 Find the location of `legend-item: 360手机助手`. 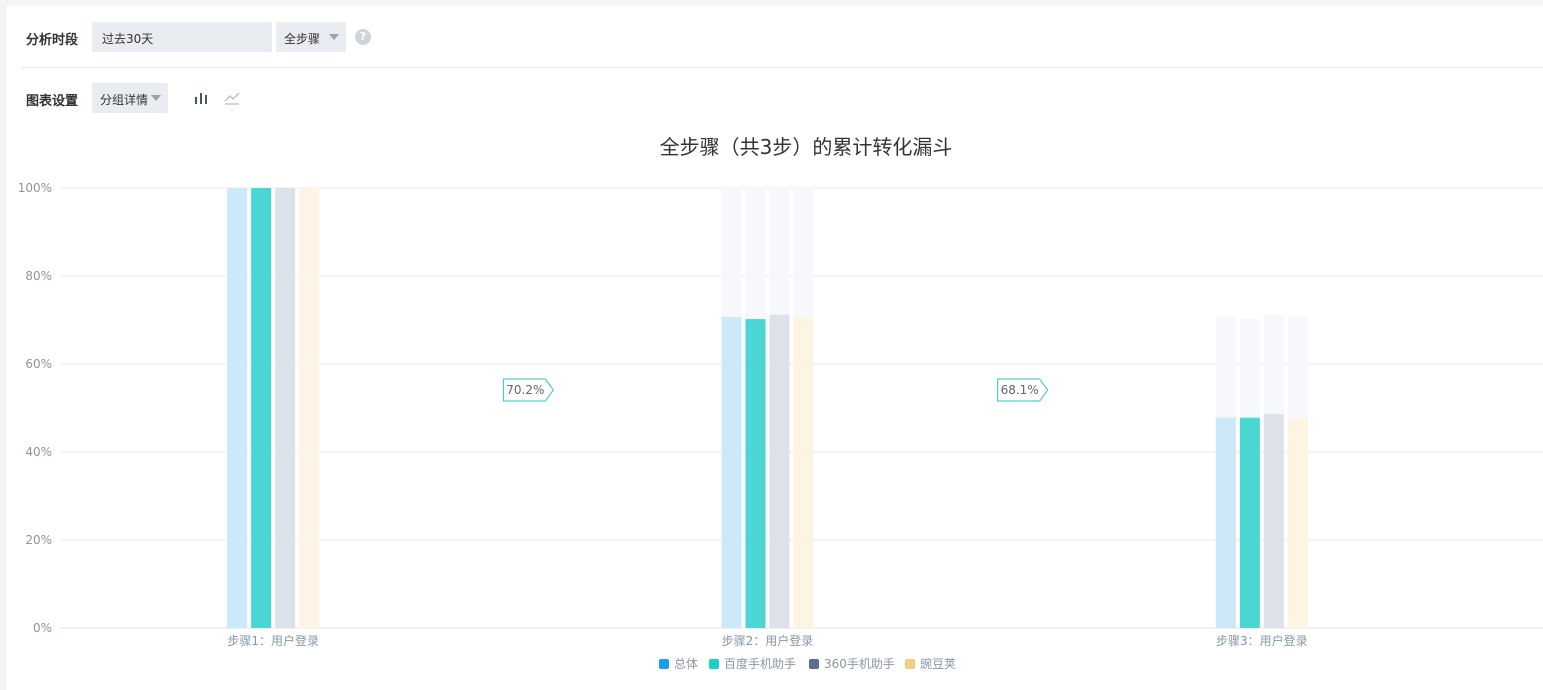

legend-item: 360手机助手 is located at coordinates (852, 664).